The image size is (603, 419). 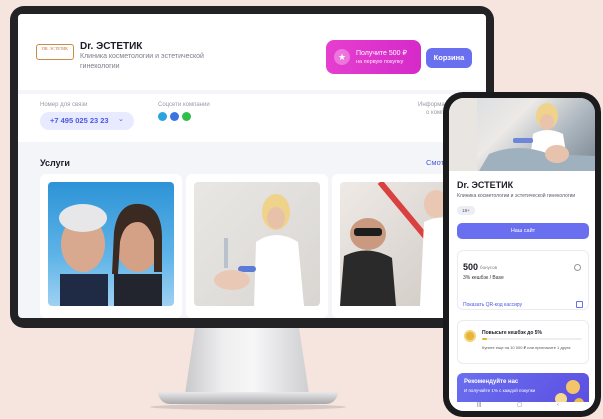 What do you see at coordinates (523, 342) in the screenshot?
I see `upgrade-card` at bounding box center [523, 342].